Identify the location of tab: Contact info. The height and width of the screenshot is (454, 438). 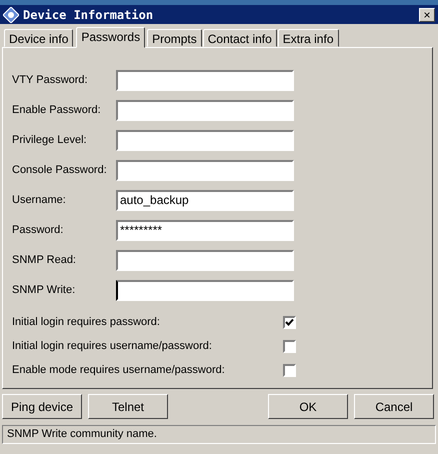
(239, 38).